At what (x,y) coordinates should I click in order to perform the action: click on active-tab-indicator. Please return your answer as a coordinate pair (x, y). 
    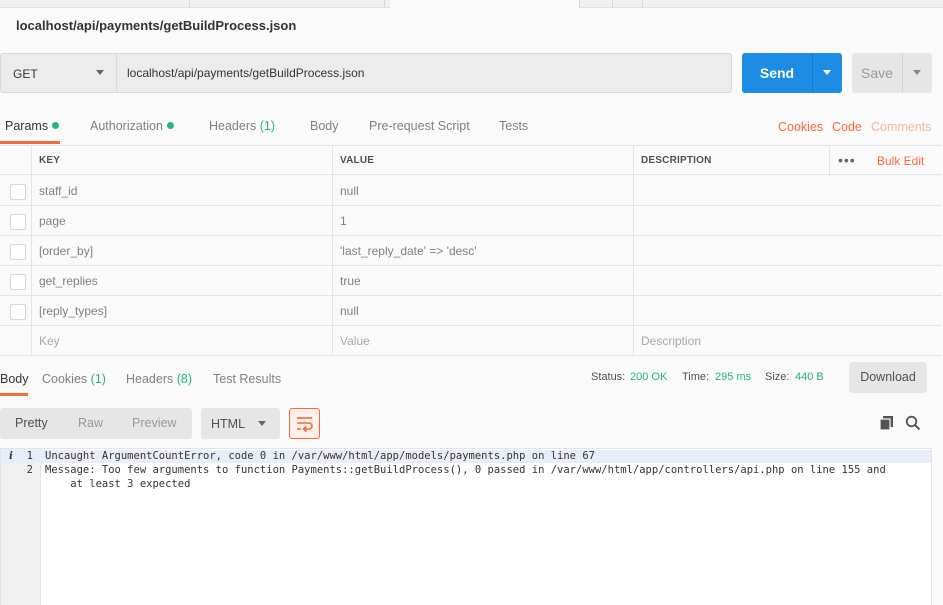
    Looking at the image, I should click on (30, 142).